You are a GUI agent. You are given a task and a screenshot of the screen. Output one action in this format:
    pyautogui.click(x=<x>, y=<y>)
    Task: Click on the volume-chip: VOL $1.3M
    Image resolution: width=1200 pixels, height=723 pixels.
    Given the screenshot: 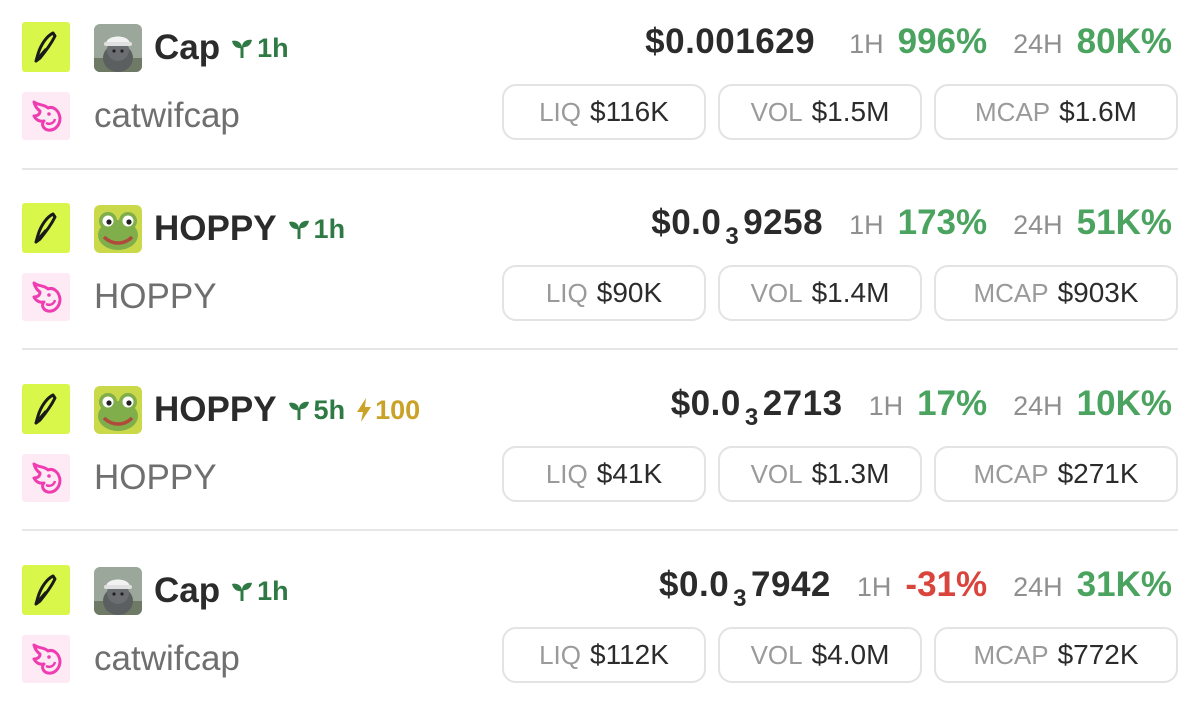 What is the action you would take?
    pyautogui.click(x=820, y=474)
    